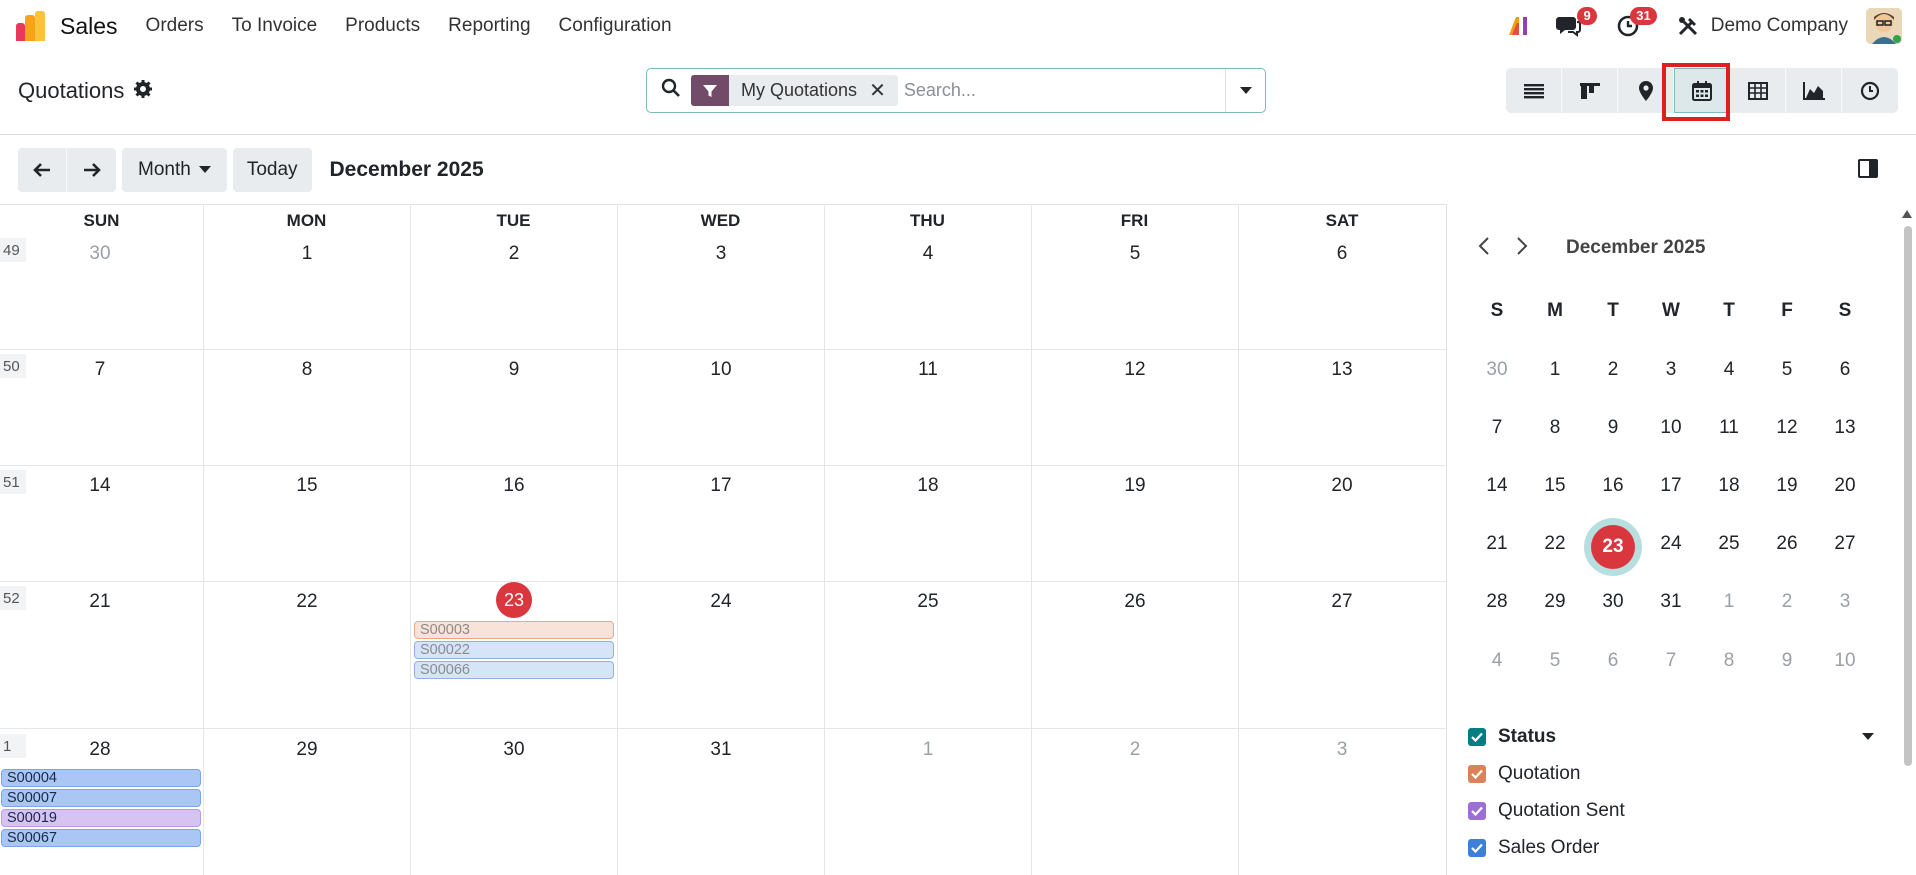 The width and height of the screenshot is (1916, 875). I want to click on calendar-event: S00066, so click(514, 670).